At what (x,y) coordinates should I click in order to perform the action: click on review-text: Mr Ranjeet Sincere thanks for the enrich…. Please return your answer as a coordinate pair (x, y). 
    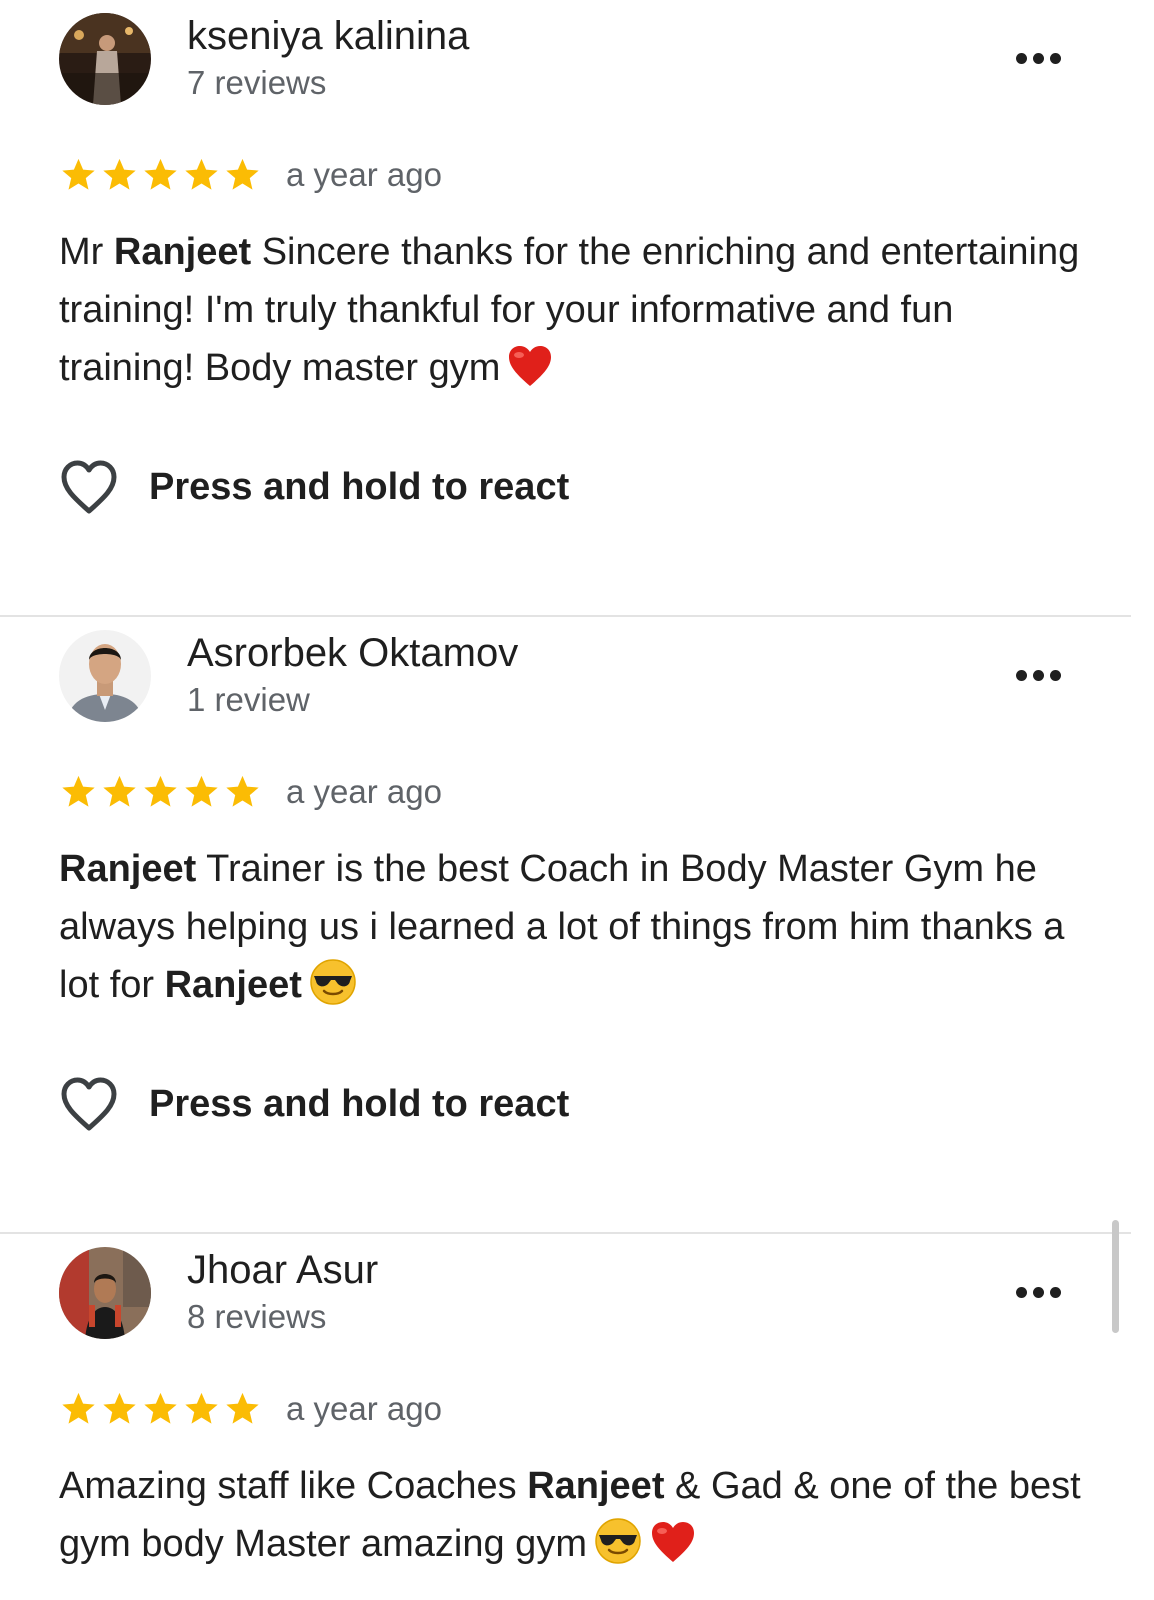
    Looking at the image, I should click on (579, 310).